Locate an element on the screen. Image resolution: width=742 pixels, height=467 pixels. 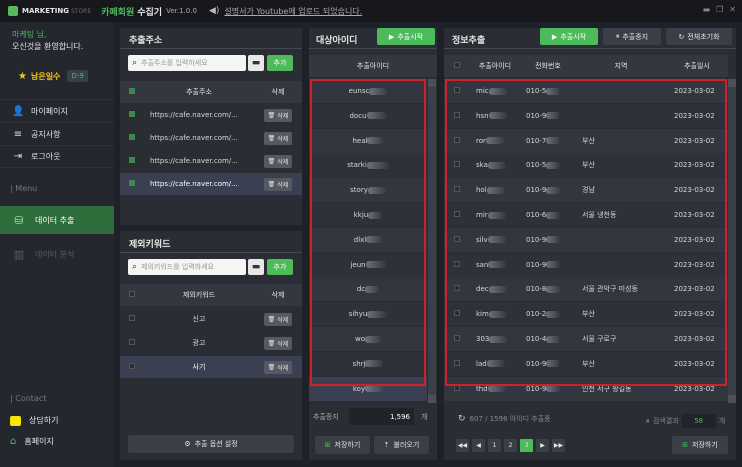
last-page-icon: ▶▶ is located at coordinates (558, 445).